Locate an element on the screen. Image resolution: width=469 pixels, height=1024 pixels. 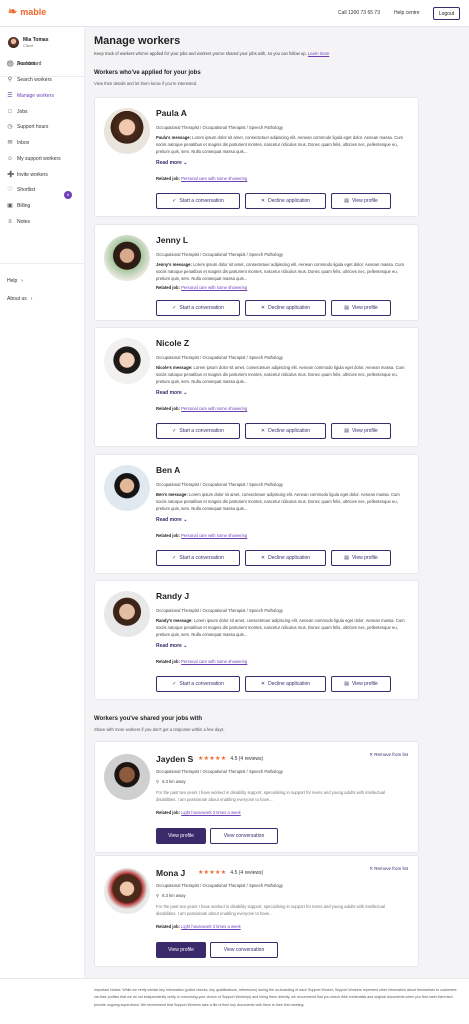
sidebar-item-label: Help is located at coordinates (12, 281).